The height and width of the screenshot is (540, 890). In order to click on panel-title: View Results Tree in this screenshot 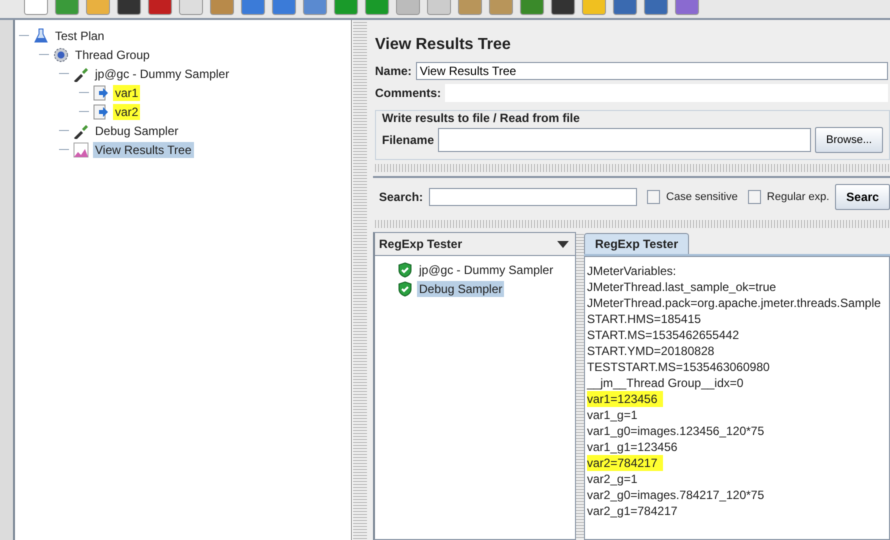, I will do `click(443, 45)`.